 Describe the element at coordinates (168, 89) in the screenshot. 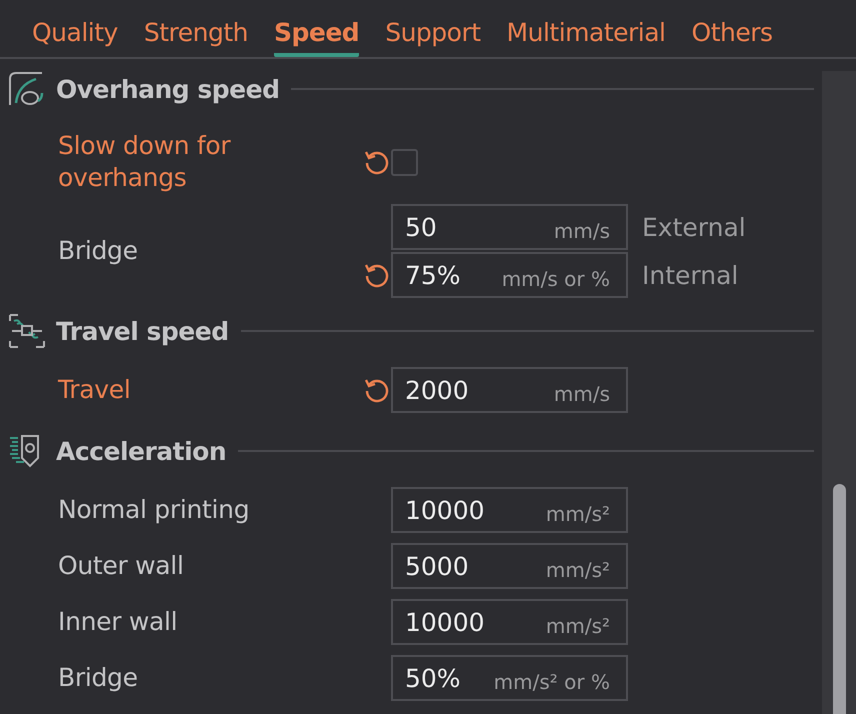

I see `section-title: Overhang speed` at that location.